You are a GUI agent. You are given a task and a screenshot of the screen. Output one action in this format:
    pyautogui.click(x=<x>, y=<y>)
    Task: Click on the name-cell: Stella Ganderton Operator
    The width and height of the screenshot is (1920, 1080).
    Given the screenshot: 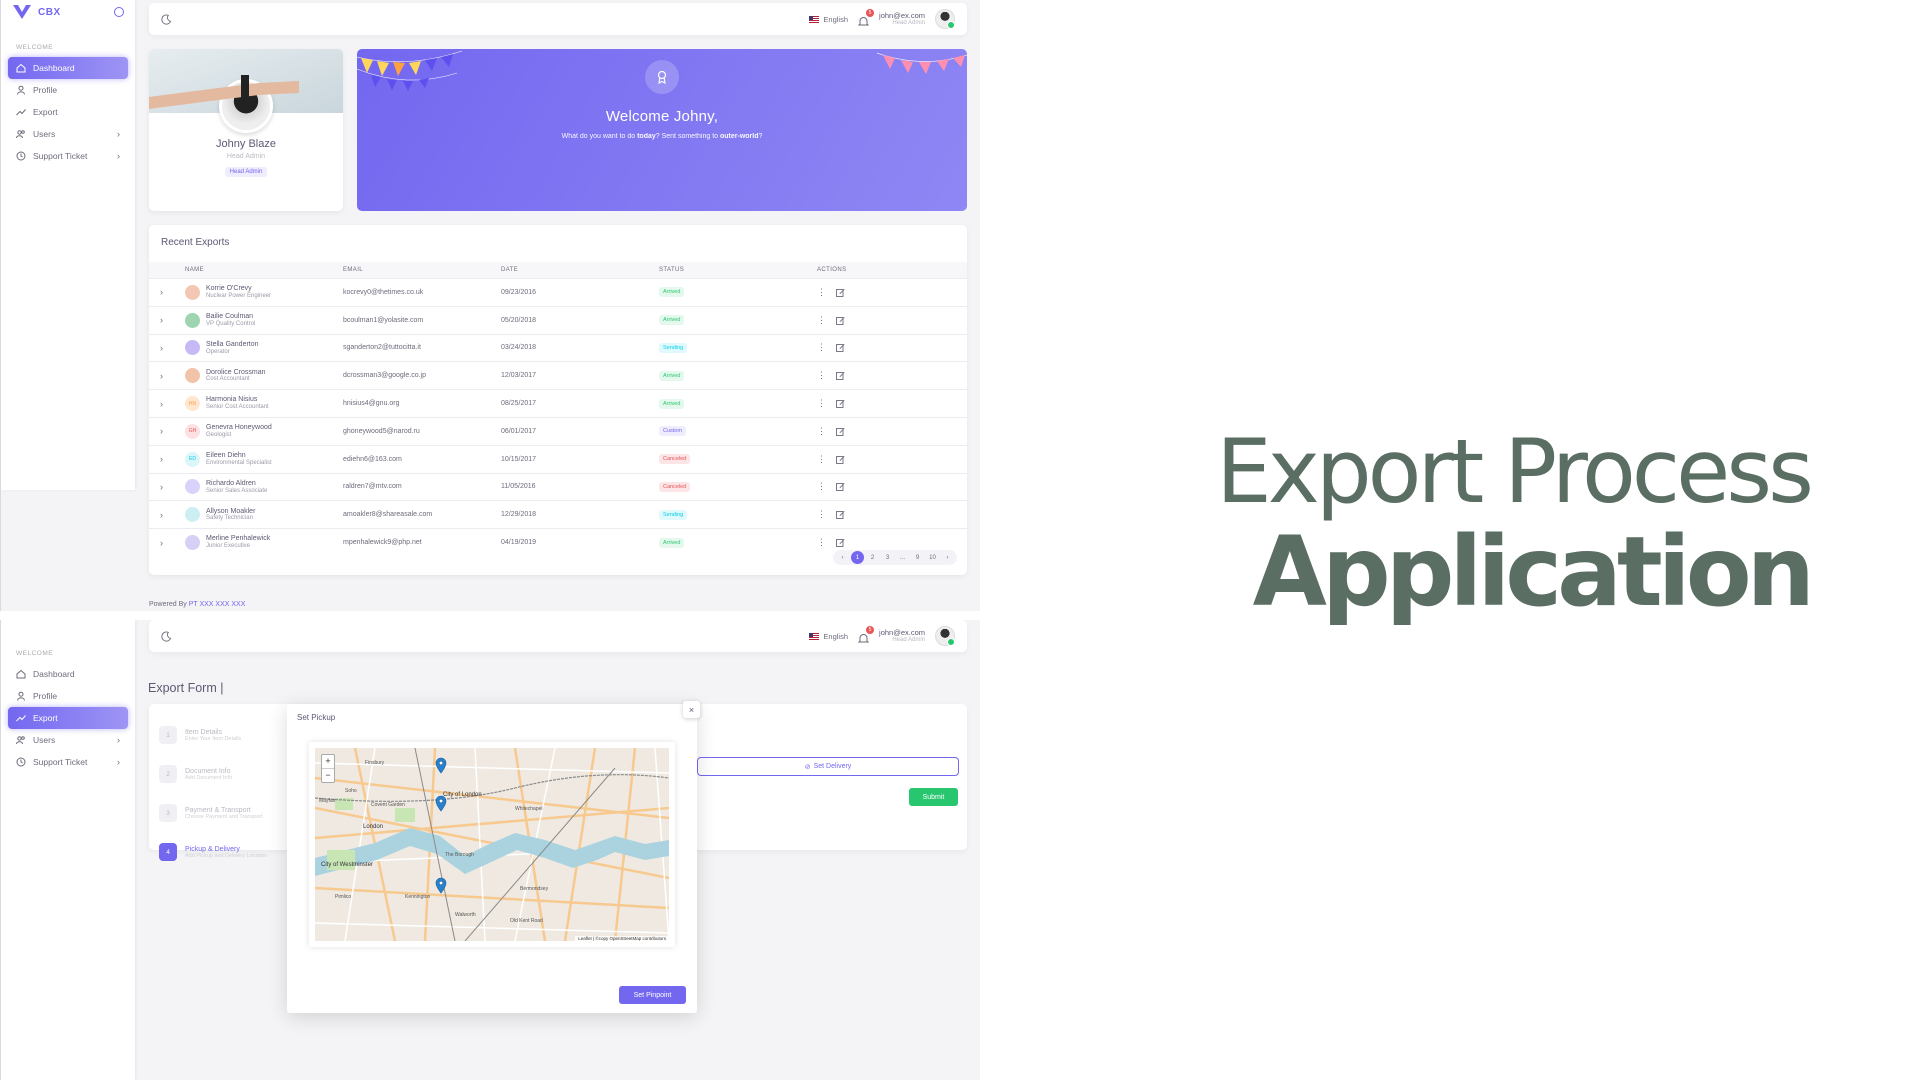 What is the action you would take?
    pyautogui.click(x=264, y=348)
    